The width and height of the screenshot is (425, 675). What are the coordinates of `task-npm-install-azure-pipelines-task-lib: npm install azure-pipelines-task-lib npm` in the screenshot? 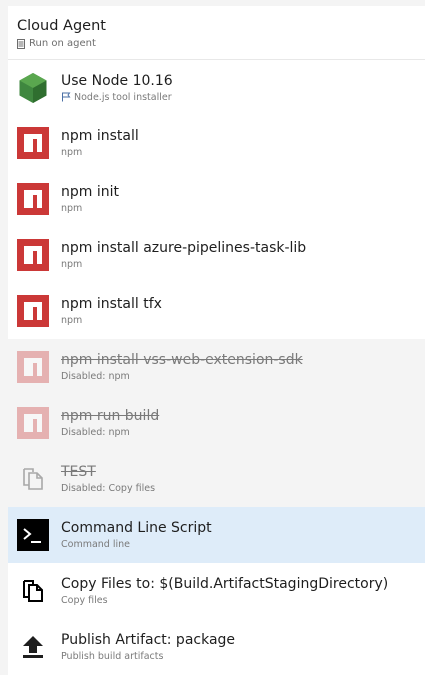 It's located at (216, 255).